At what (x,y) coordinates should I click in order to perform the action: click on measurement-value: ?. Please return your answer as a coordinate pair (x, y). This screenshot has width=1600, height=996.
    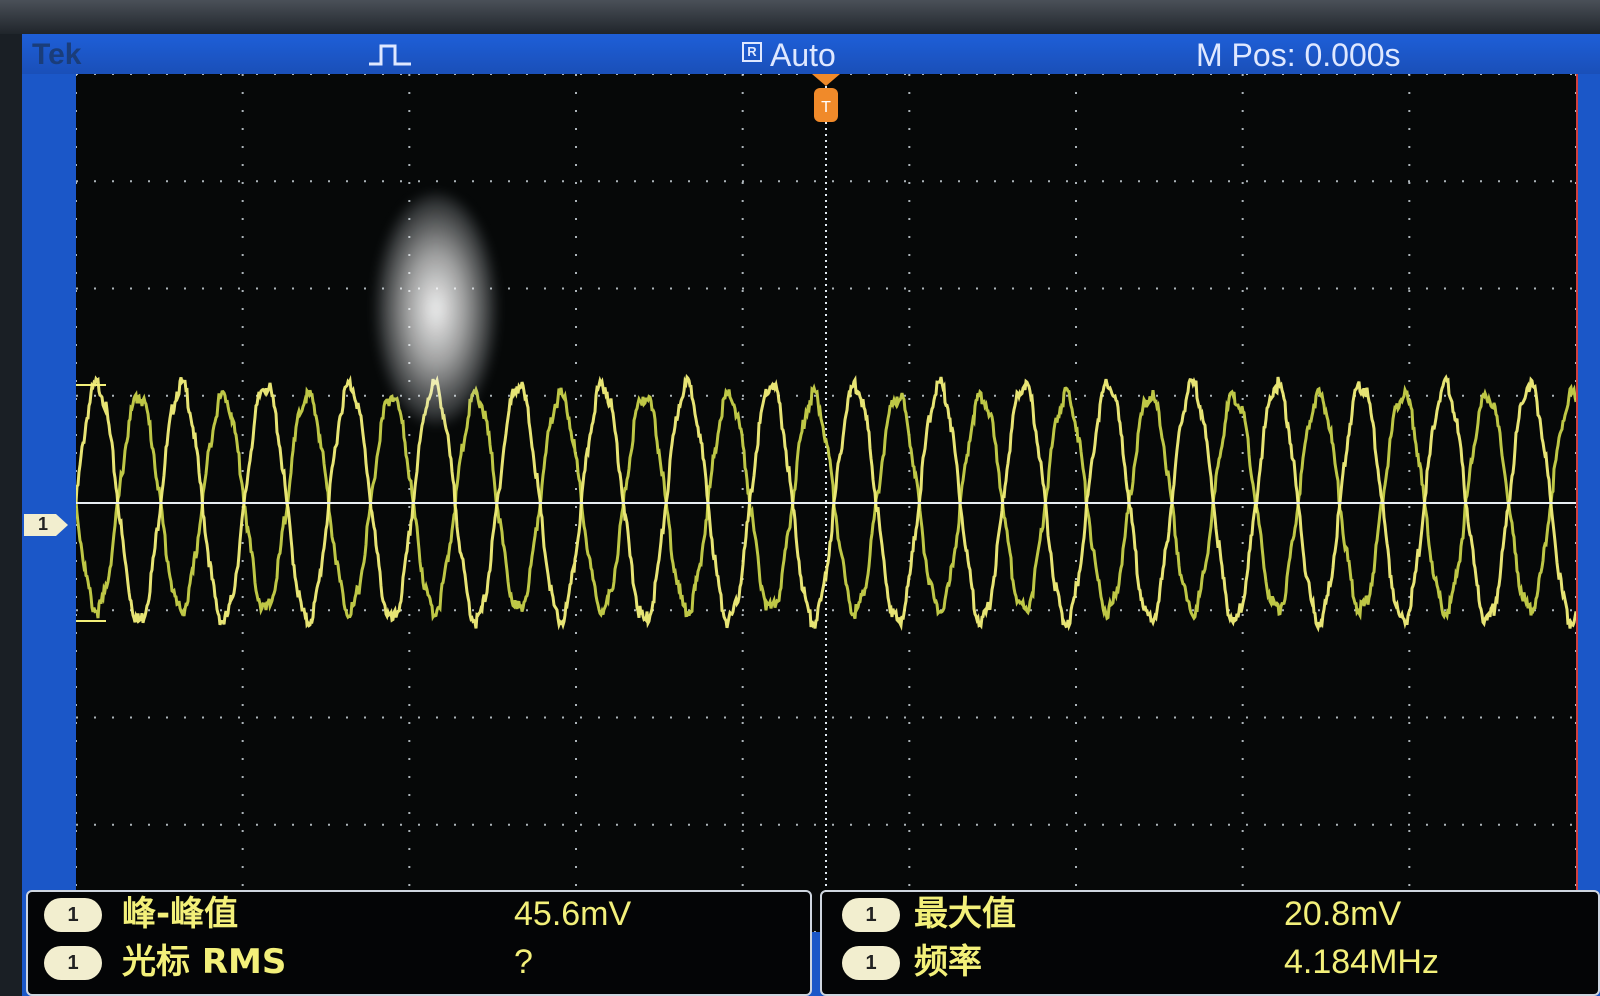
    Looking at the image, I should click on (523, 962).